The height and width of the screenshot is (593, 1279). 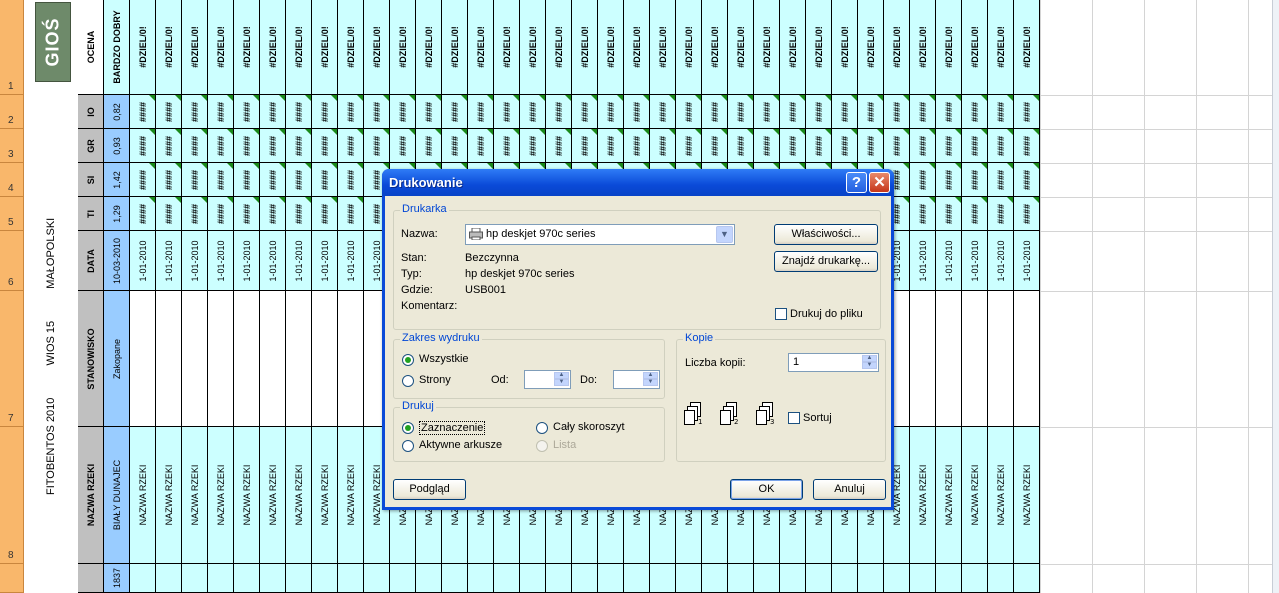 What do you see at coordinates (547, 379) in the screenshot?
I see `from-input: ▲ ▼` at bounding box center [547, 379].